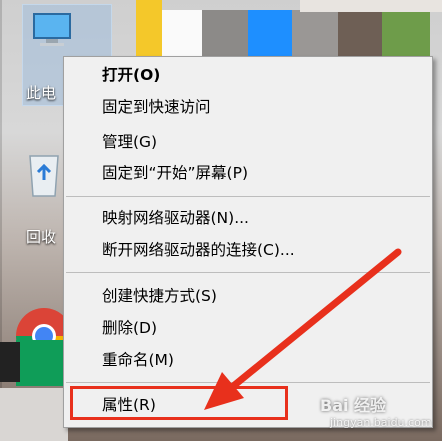 This screenshot has width=442, height=441. Describe the element at coordinates (52, 32) in the screenshot. I see `computer-icon` at that location.